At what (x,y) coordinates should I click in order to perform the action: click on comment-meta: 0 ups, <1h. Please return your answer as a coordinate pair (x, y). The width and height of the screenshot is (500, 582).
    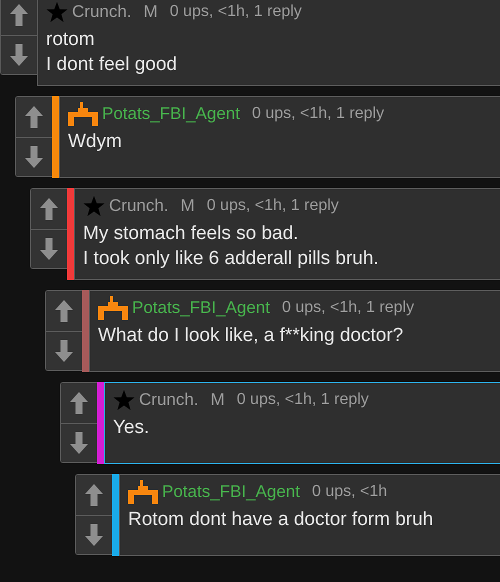
    Looking at the image, I should click on (350, 492).